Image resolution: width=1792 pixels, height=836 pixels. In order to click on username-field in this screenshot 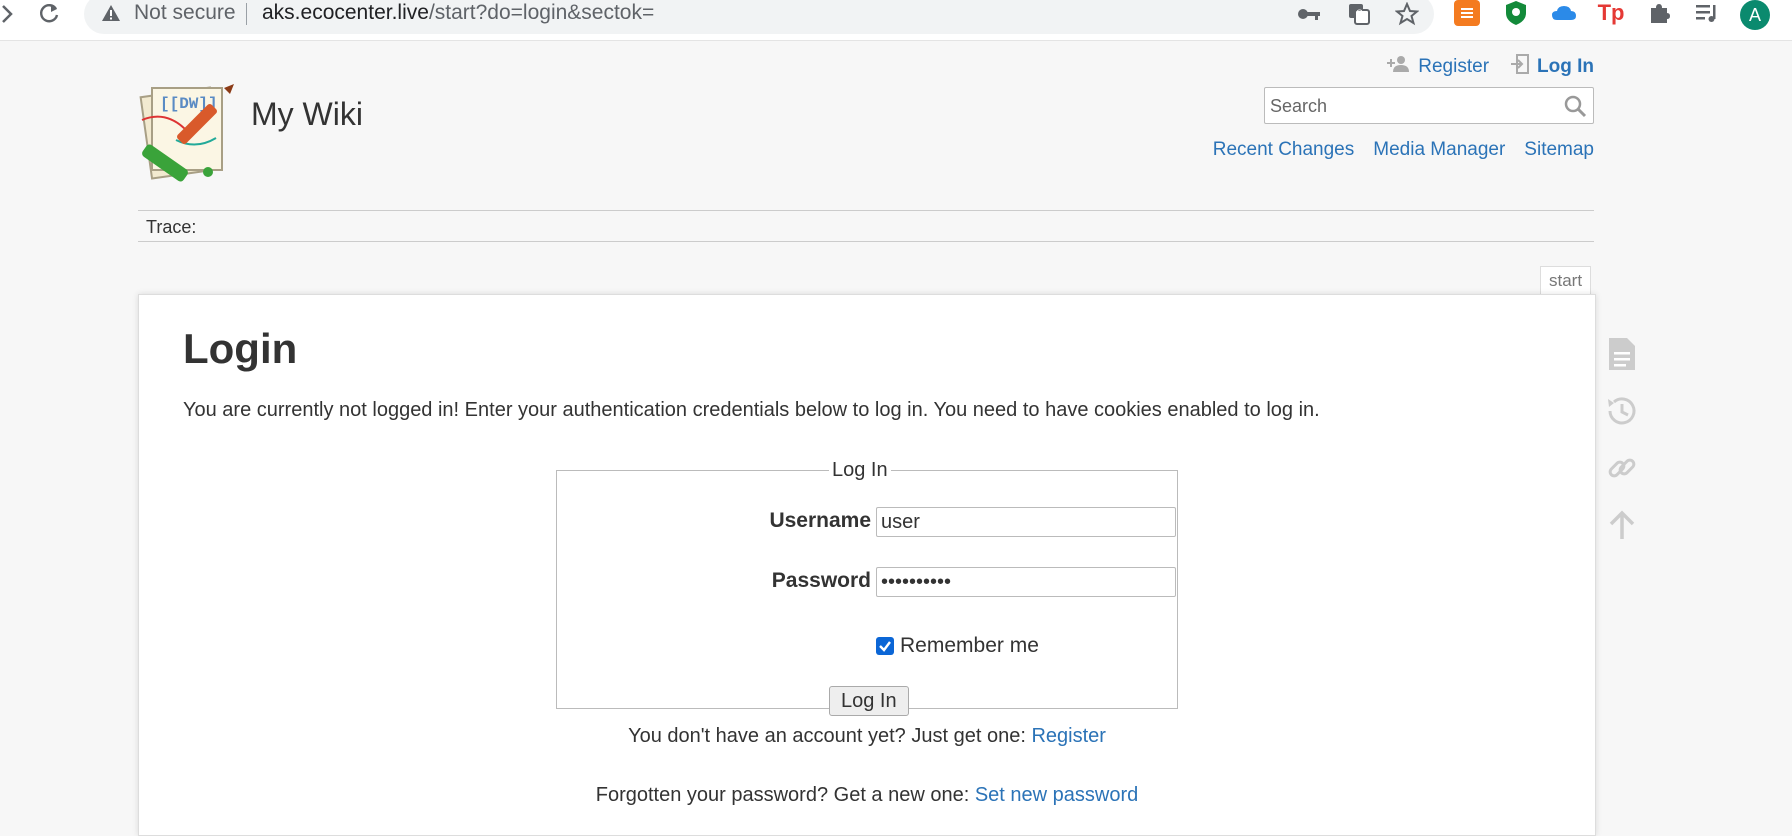, I will do `click(1026, 522)`.